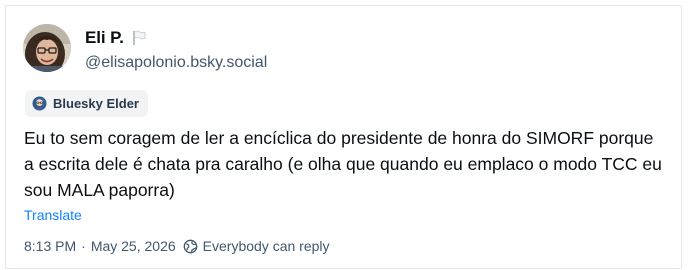 This screenshot has width=688, height=270. What do you see at coordinates (104, 38) in the screenshot?
I see `author-display-name: Eli P.` at bounding box center [104, 38].